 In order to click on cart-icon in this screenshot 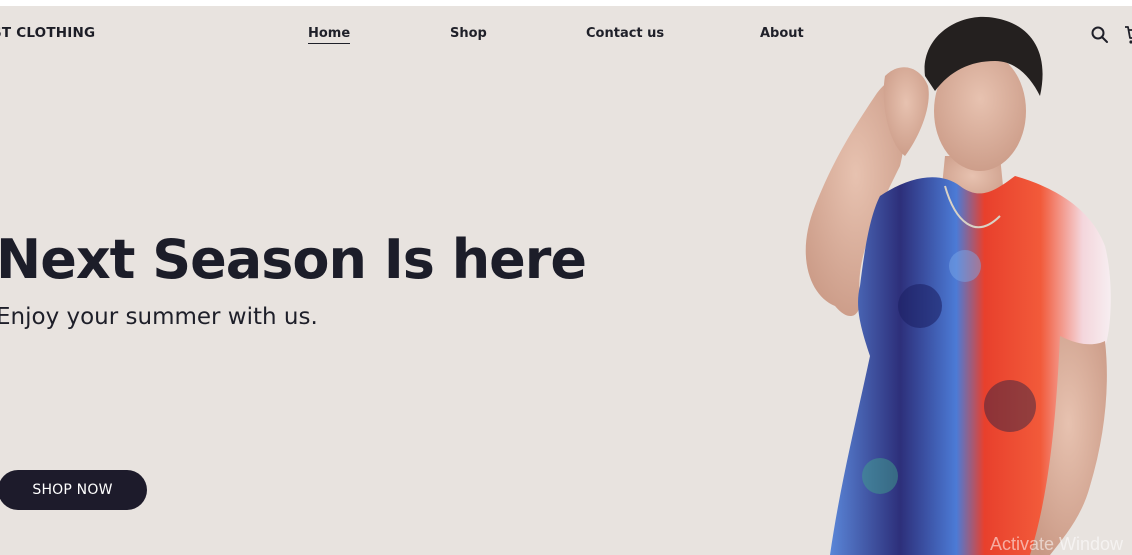, I will do `click(1128, 35)`.